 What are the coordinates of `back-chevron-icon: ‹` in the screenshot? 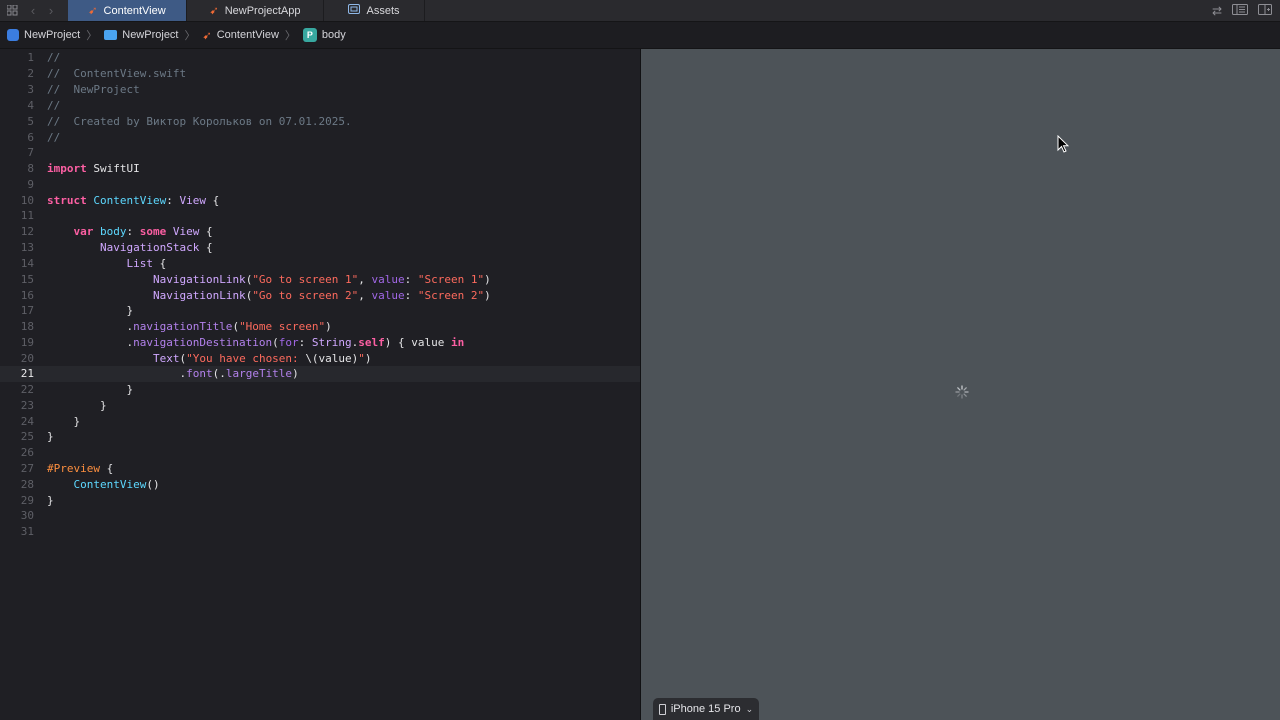 It's located at (33, 10).